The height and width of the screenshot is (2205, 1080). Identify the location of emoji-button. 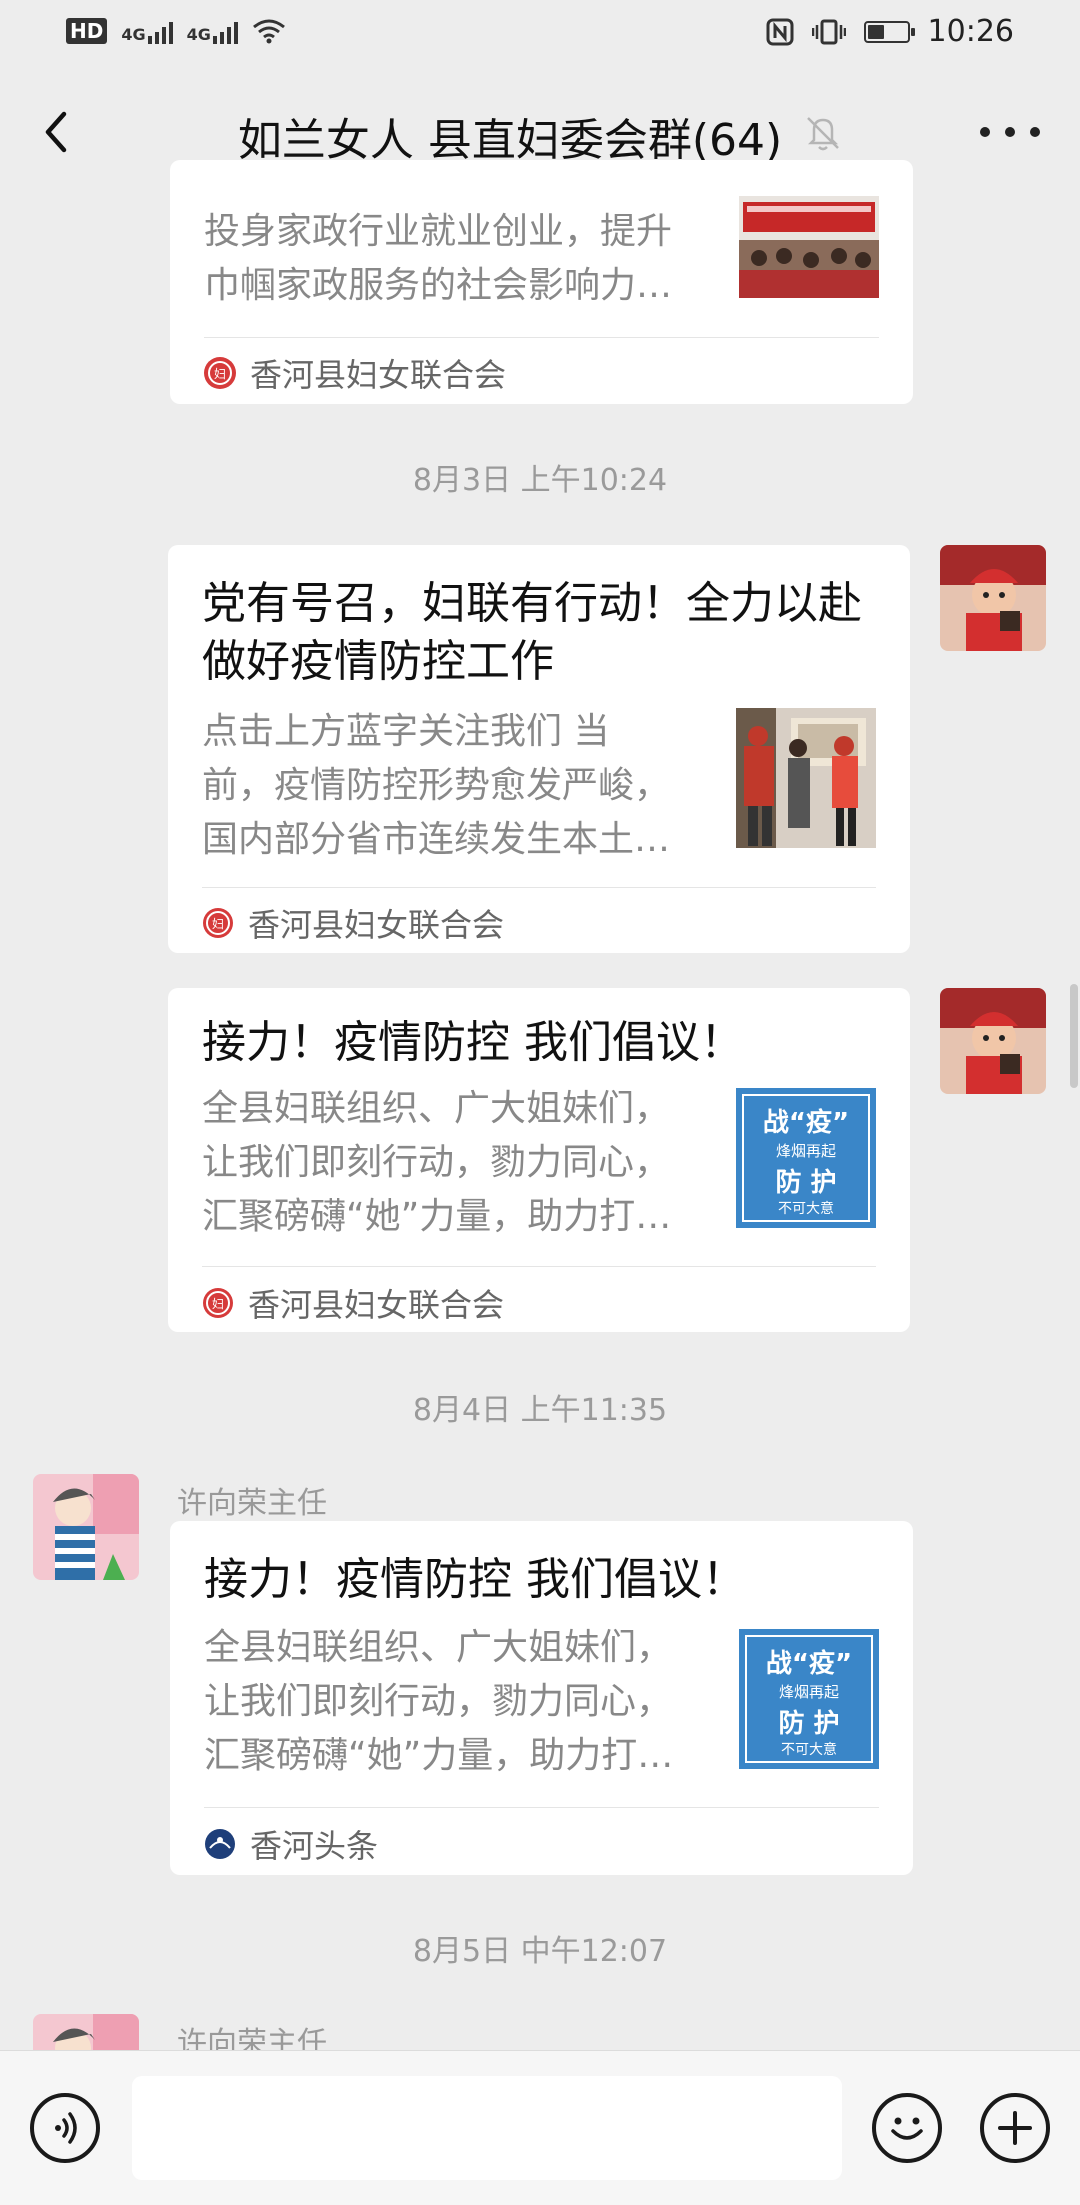
(907, 2128).